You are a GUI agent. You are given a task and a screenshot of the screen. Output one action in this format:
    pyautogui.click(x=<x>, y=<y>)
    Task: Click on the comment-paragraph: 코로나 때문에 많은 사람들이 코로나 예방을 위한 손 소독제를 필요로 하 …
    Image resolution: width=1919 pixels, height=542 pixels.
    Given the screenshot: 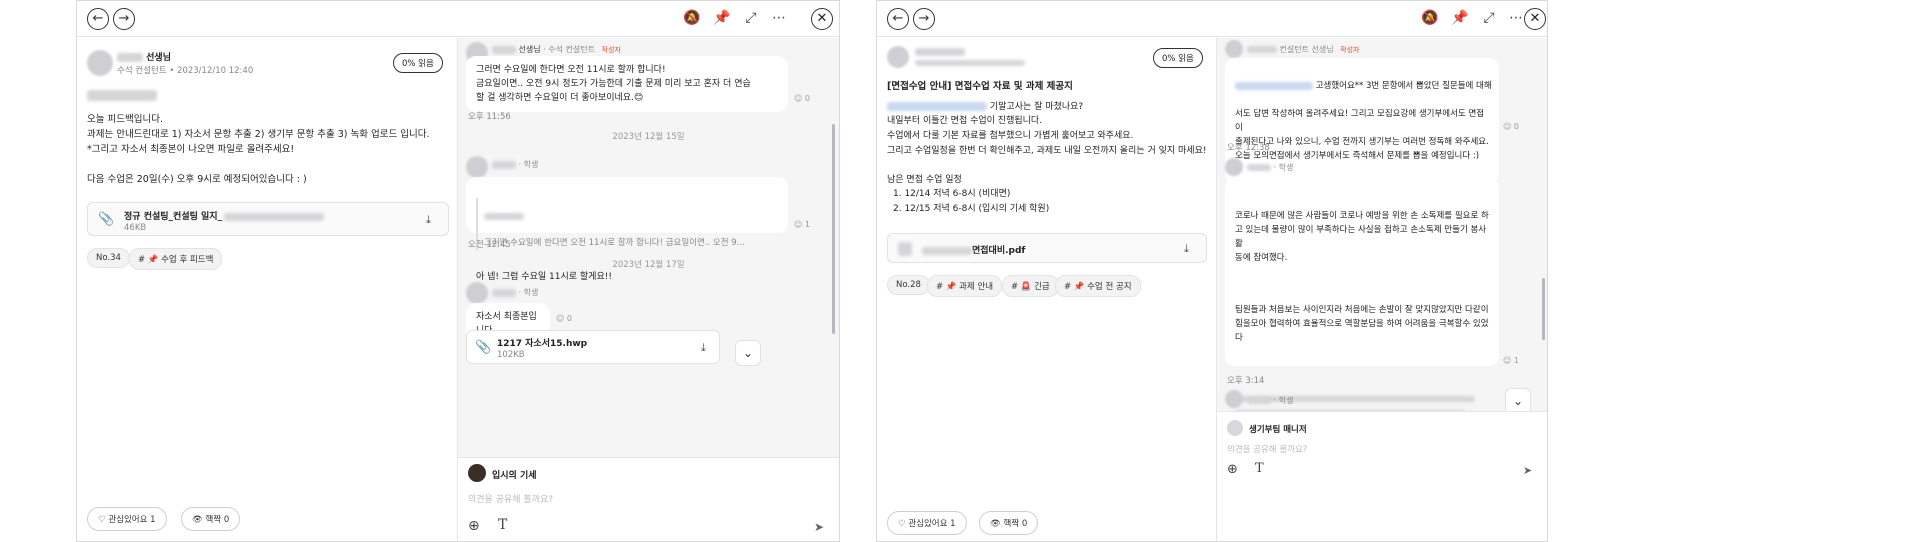 What is the action you would take?
    pyautogui.click(x=1362, y=237)
    